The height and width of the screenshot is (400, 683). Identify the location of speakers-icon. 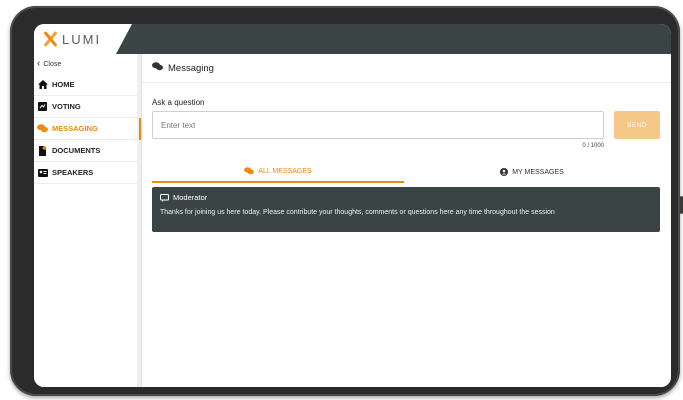
(42, 173).